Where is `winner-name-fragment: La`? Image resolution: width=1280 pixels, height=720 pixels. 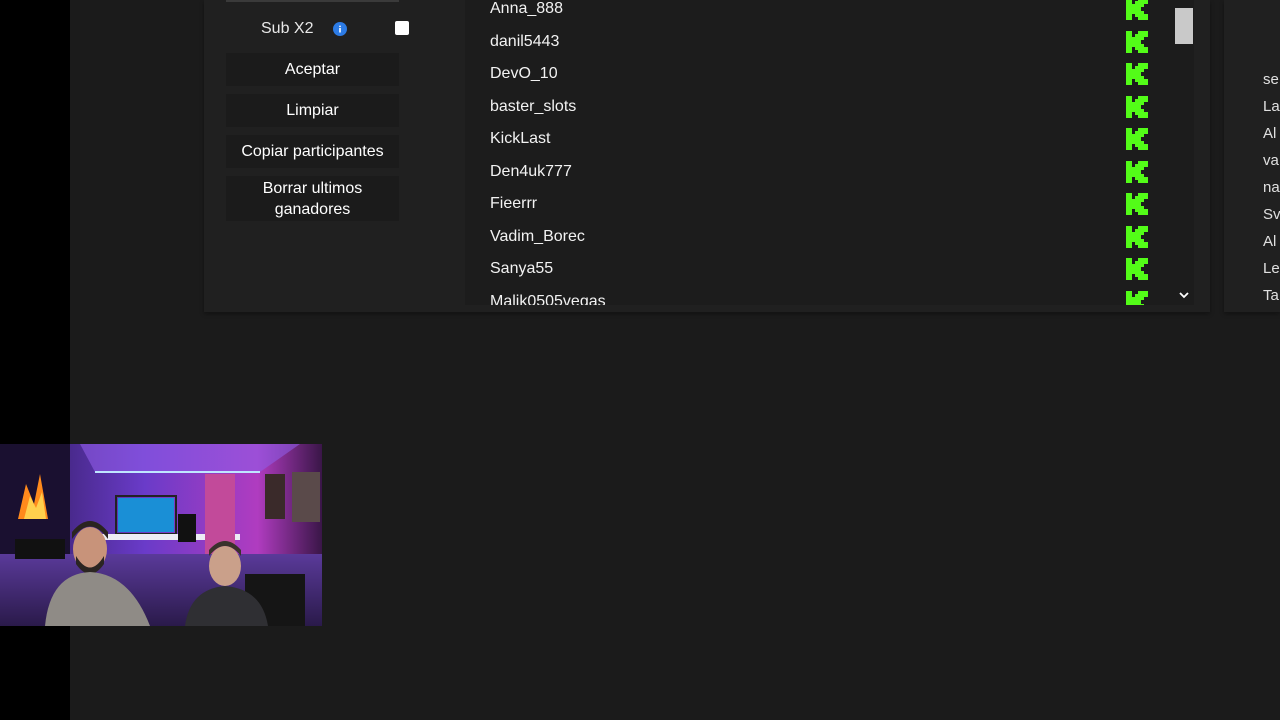 winner-name-fragment: La is located at coordinates (1271, 106).